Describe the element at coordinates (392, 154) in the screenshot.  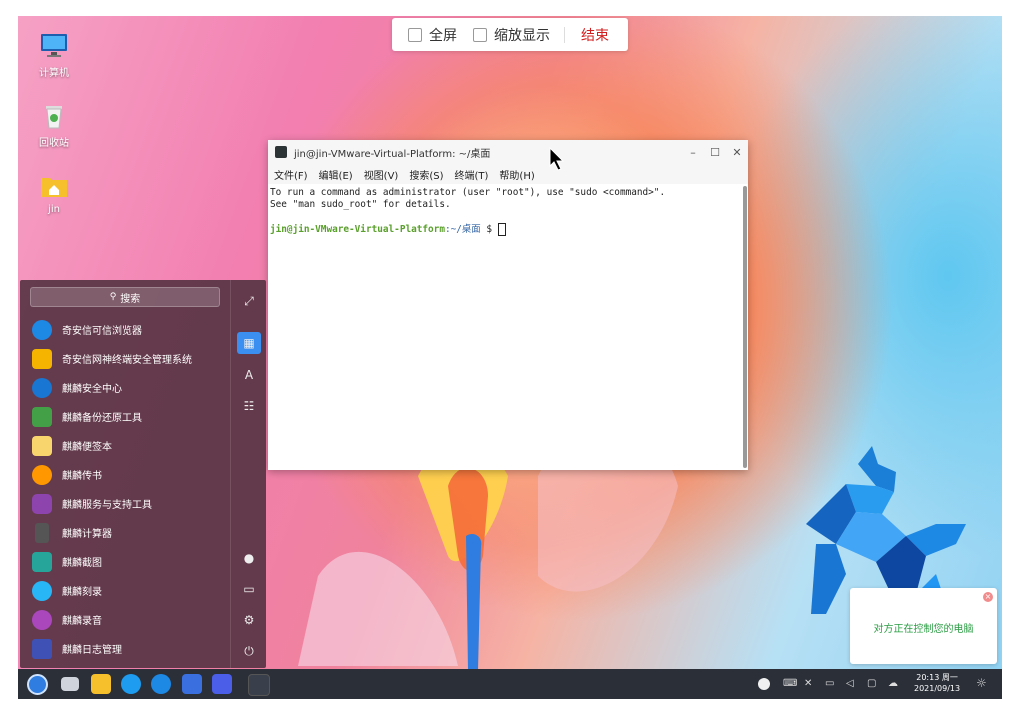
I see `terminal-title: jin@jin-VMware-Virtual-Platform: ~/桌面` at that location.